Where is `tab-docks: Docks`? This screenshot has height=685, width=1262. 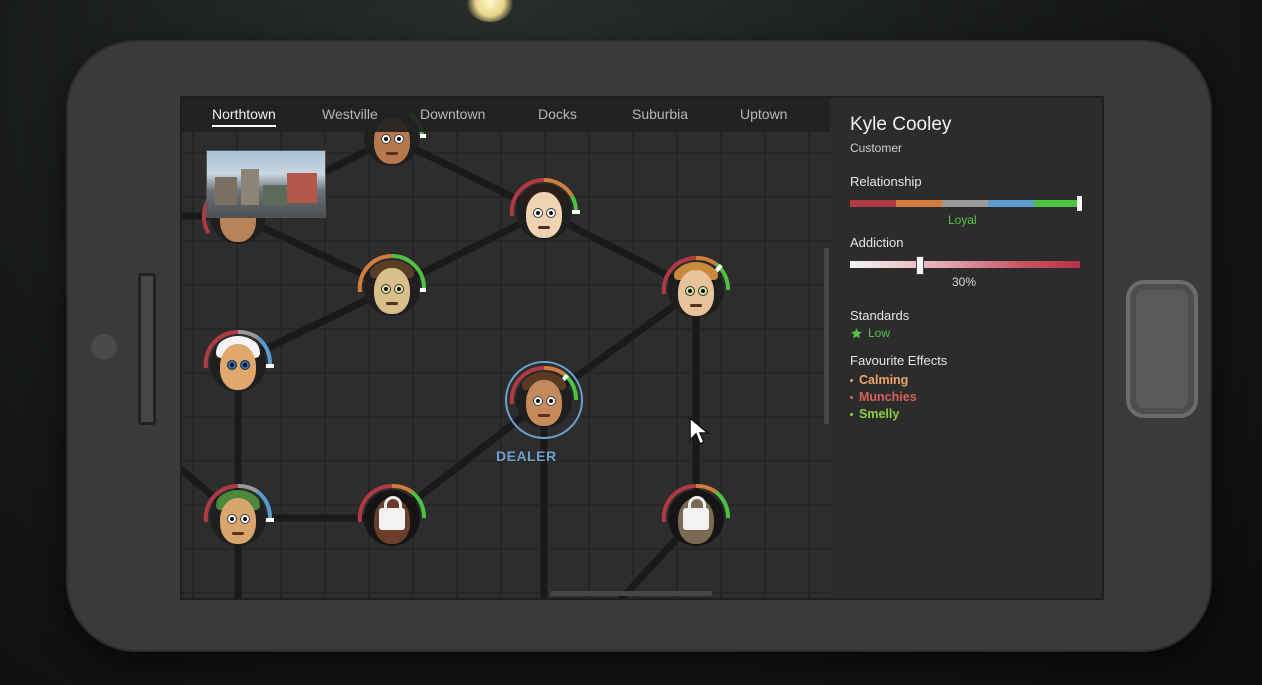
tab-docks: Docks is located at coordinates (557, 114).